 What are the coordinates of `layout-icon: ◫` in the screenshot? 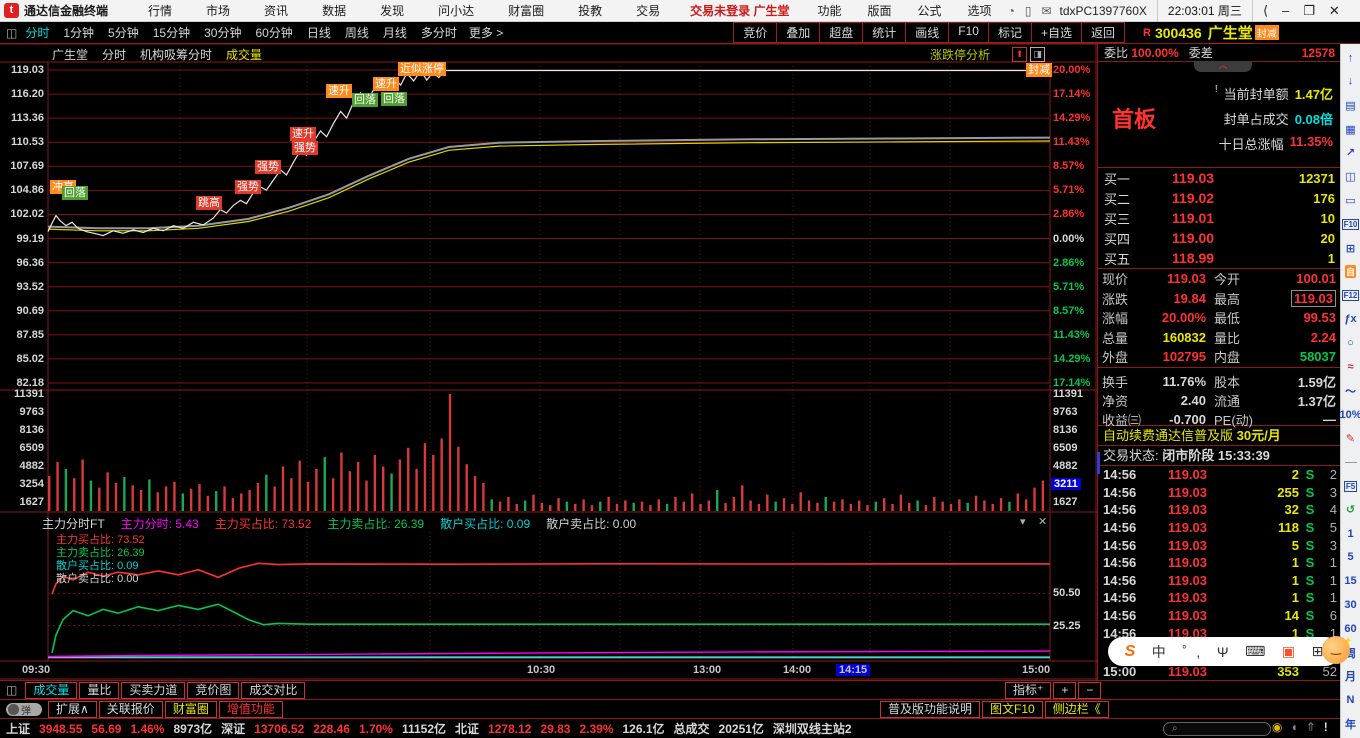 It's located at (11, 33).